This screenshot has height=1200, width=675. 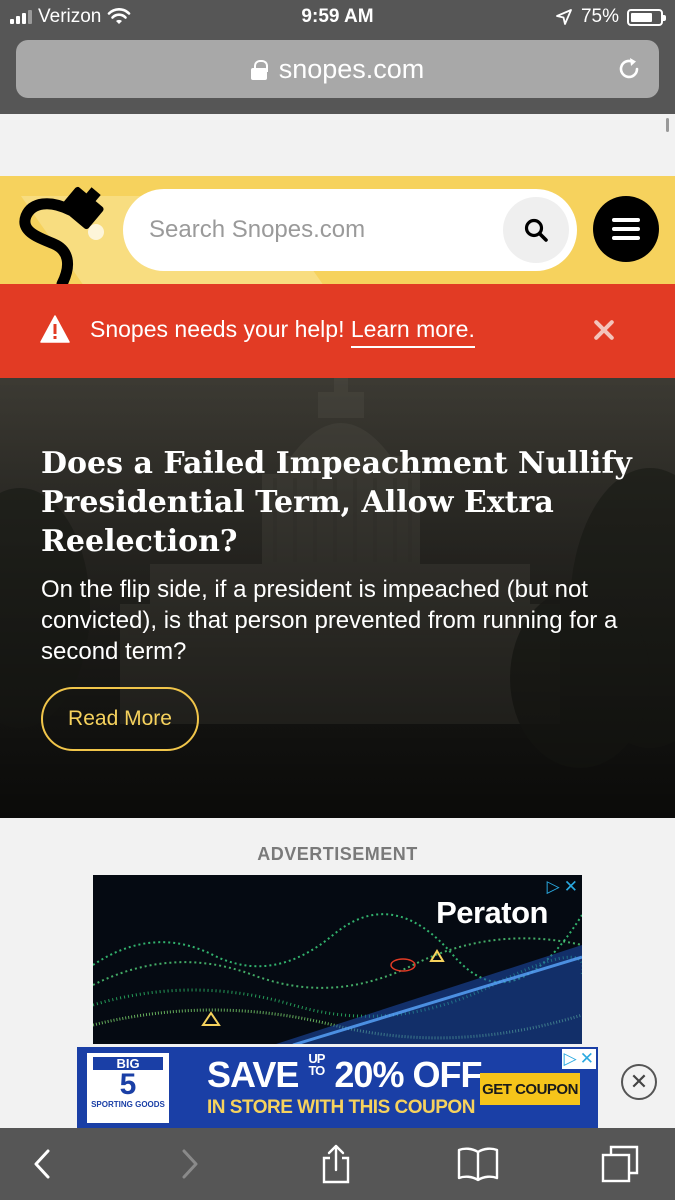 I want to click on scroll-indicator, so click(x=667, y=125).